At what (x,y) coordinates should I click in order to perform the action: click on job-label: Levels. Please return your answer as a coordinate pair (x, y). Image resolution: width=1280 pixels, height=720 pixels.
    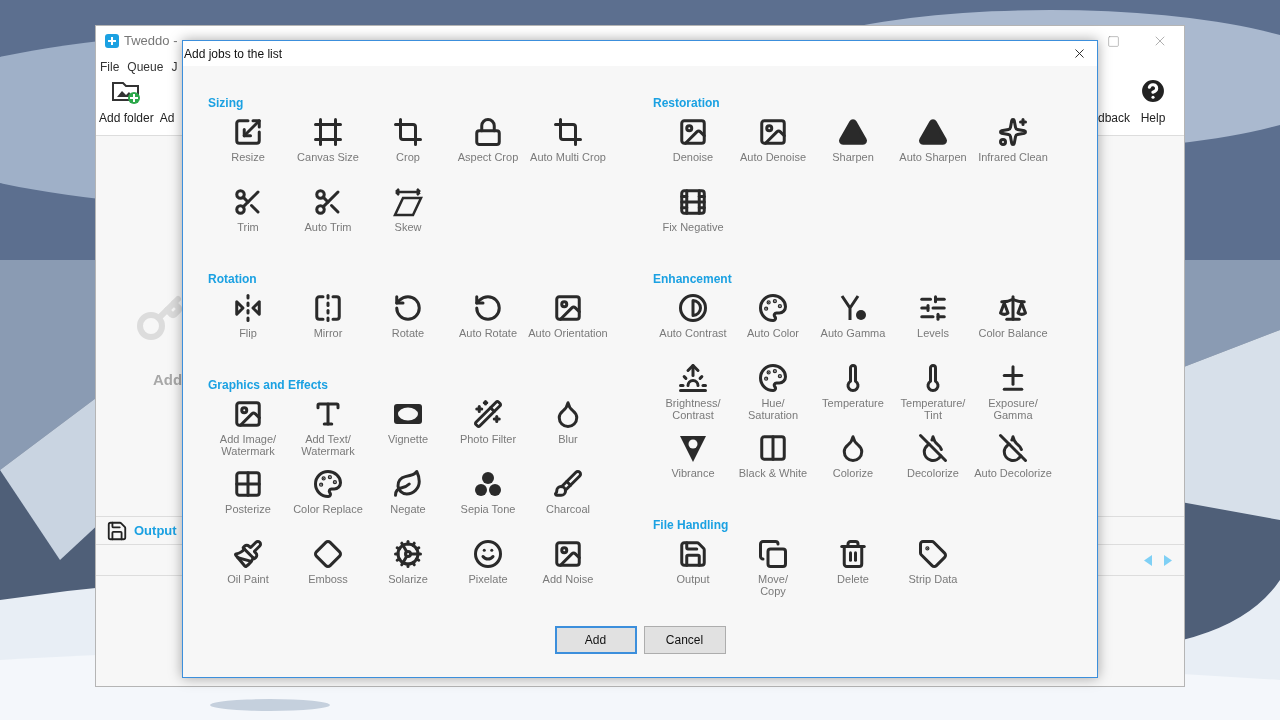
    Looking at the image, I should click on (933, 333).